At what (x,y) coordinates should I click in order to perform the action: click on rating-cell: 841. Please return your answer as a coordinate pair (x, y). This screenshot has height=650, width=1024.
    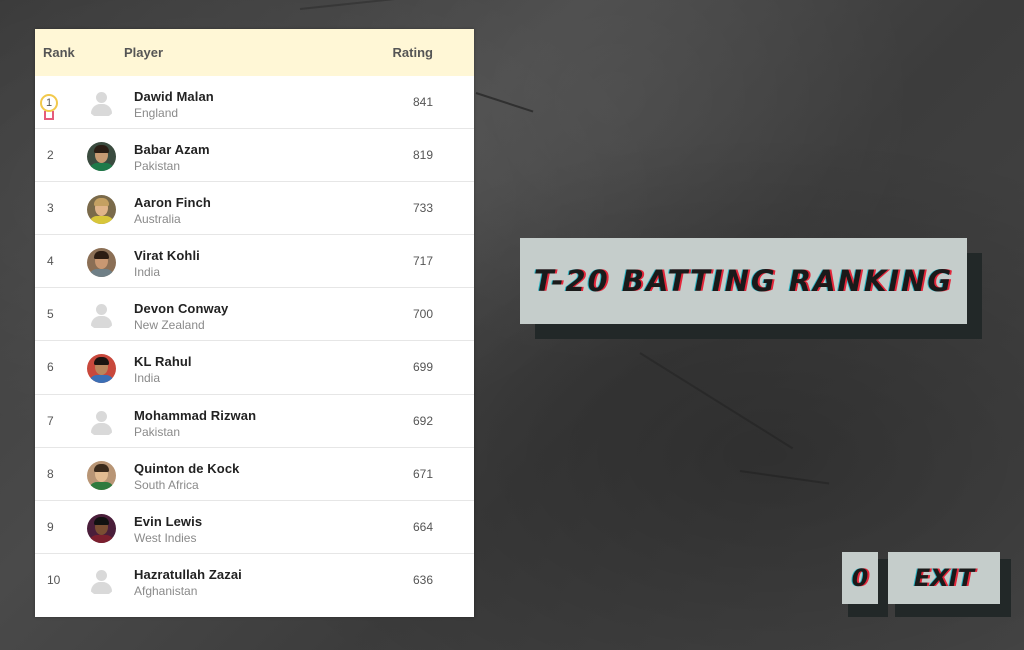
    Looking at the image, I should click on (422, 102).